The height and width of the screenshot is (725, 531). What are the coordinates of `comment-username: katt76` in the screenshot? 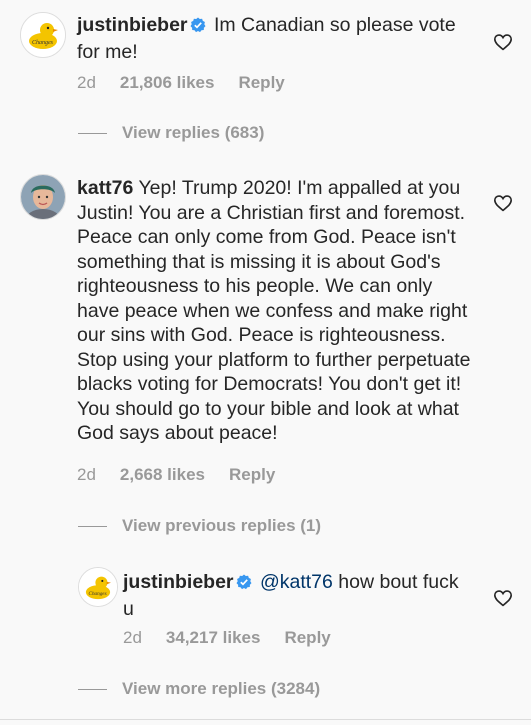 It's located at (105, 188).